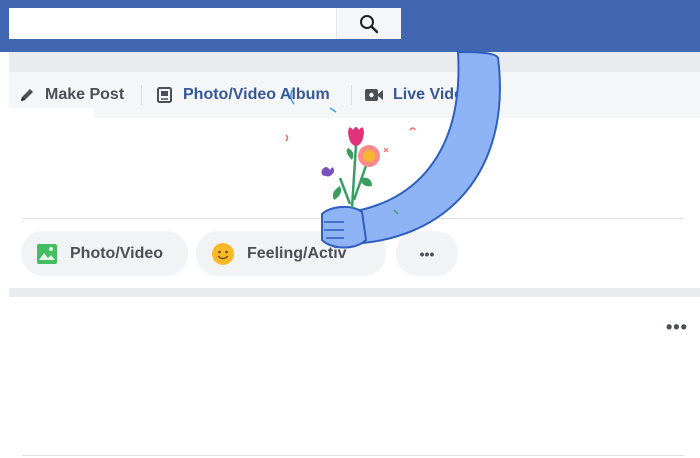 The height and width of the screenshot is (458, 700). Describe the element at coordinates (85, 94) in the screenshot. I see `tab-make-post-label: Make Post` at that location.